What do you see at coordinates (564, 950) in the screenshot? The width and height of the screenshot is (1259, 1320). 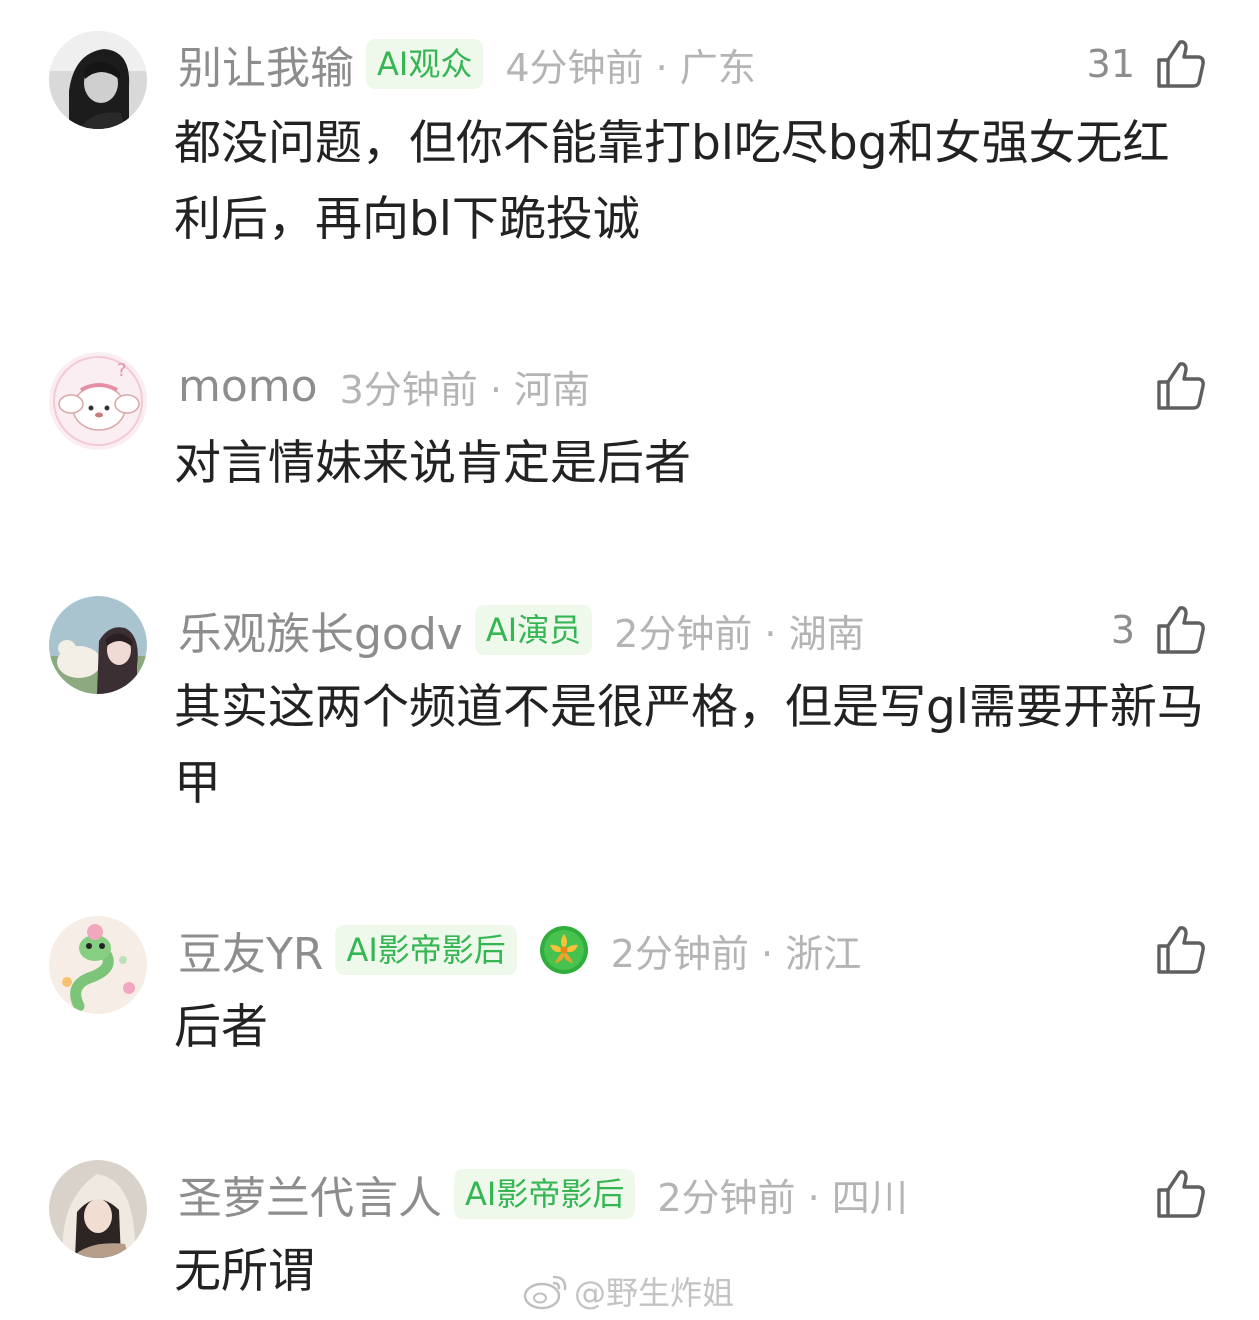 I see `flower-medal-icon` at bounding box center [564, 950].